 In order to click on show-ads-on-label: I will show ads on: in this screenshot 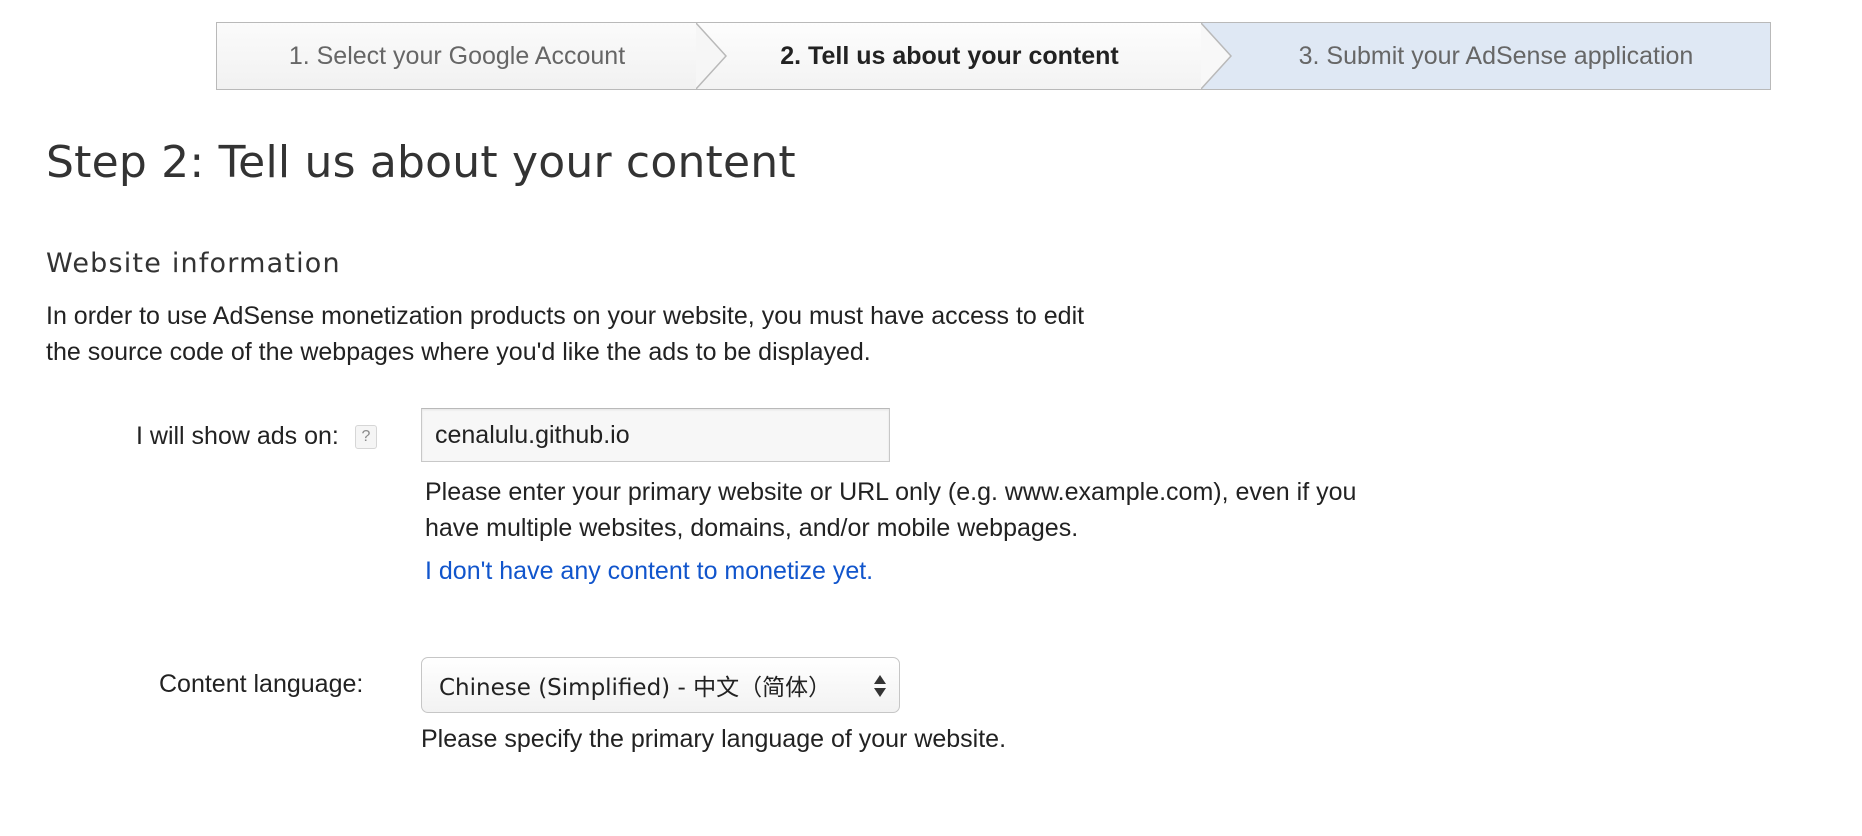, I will do `click(237, 436)`.